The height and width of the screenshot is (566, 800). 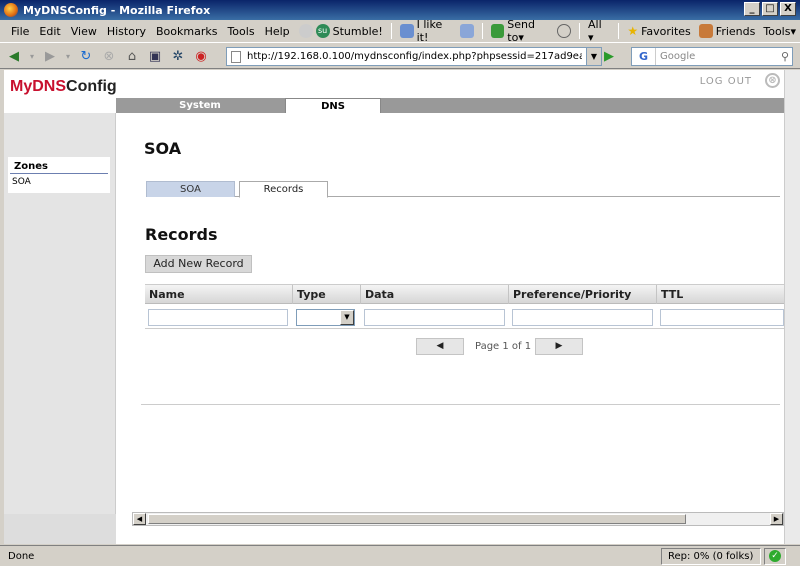 I want to click on page-title: SOA, so click(x=163, y=148).